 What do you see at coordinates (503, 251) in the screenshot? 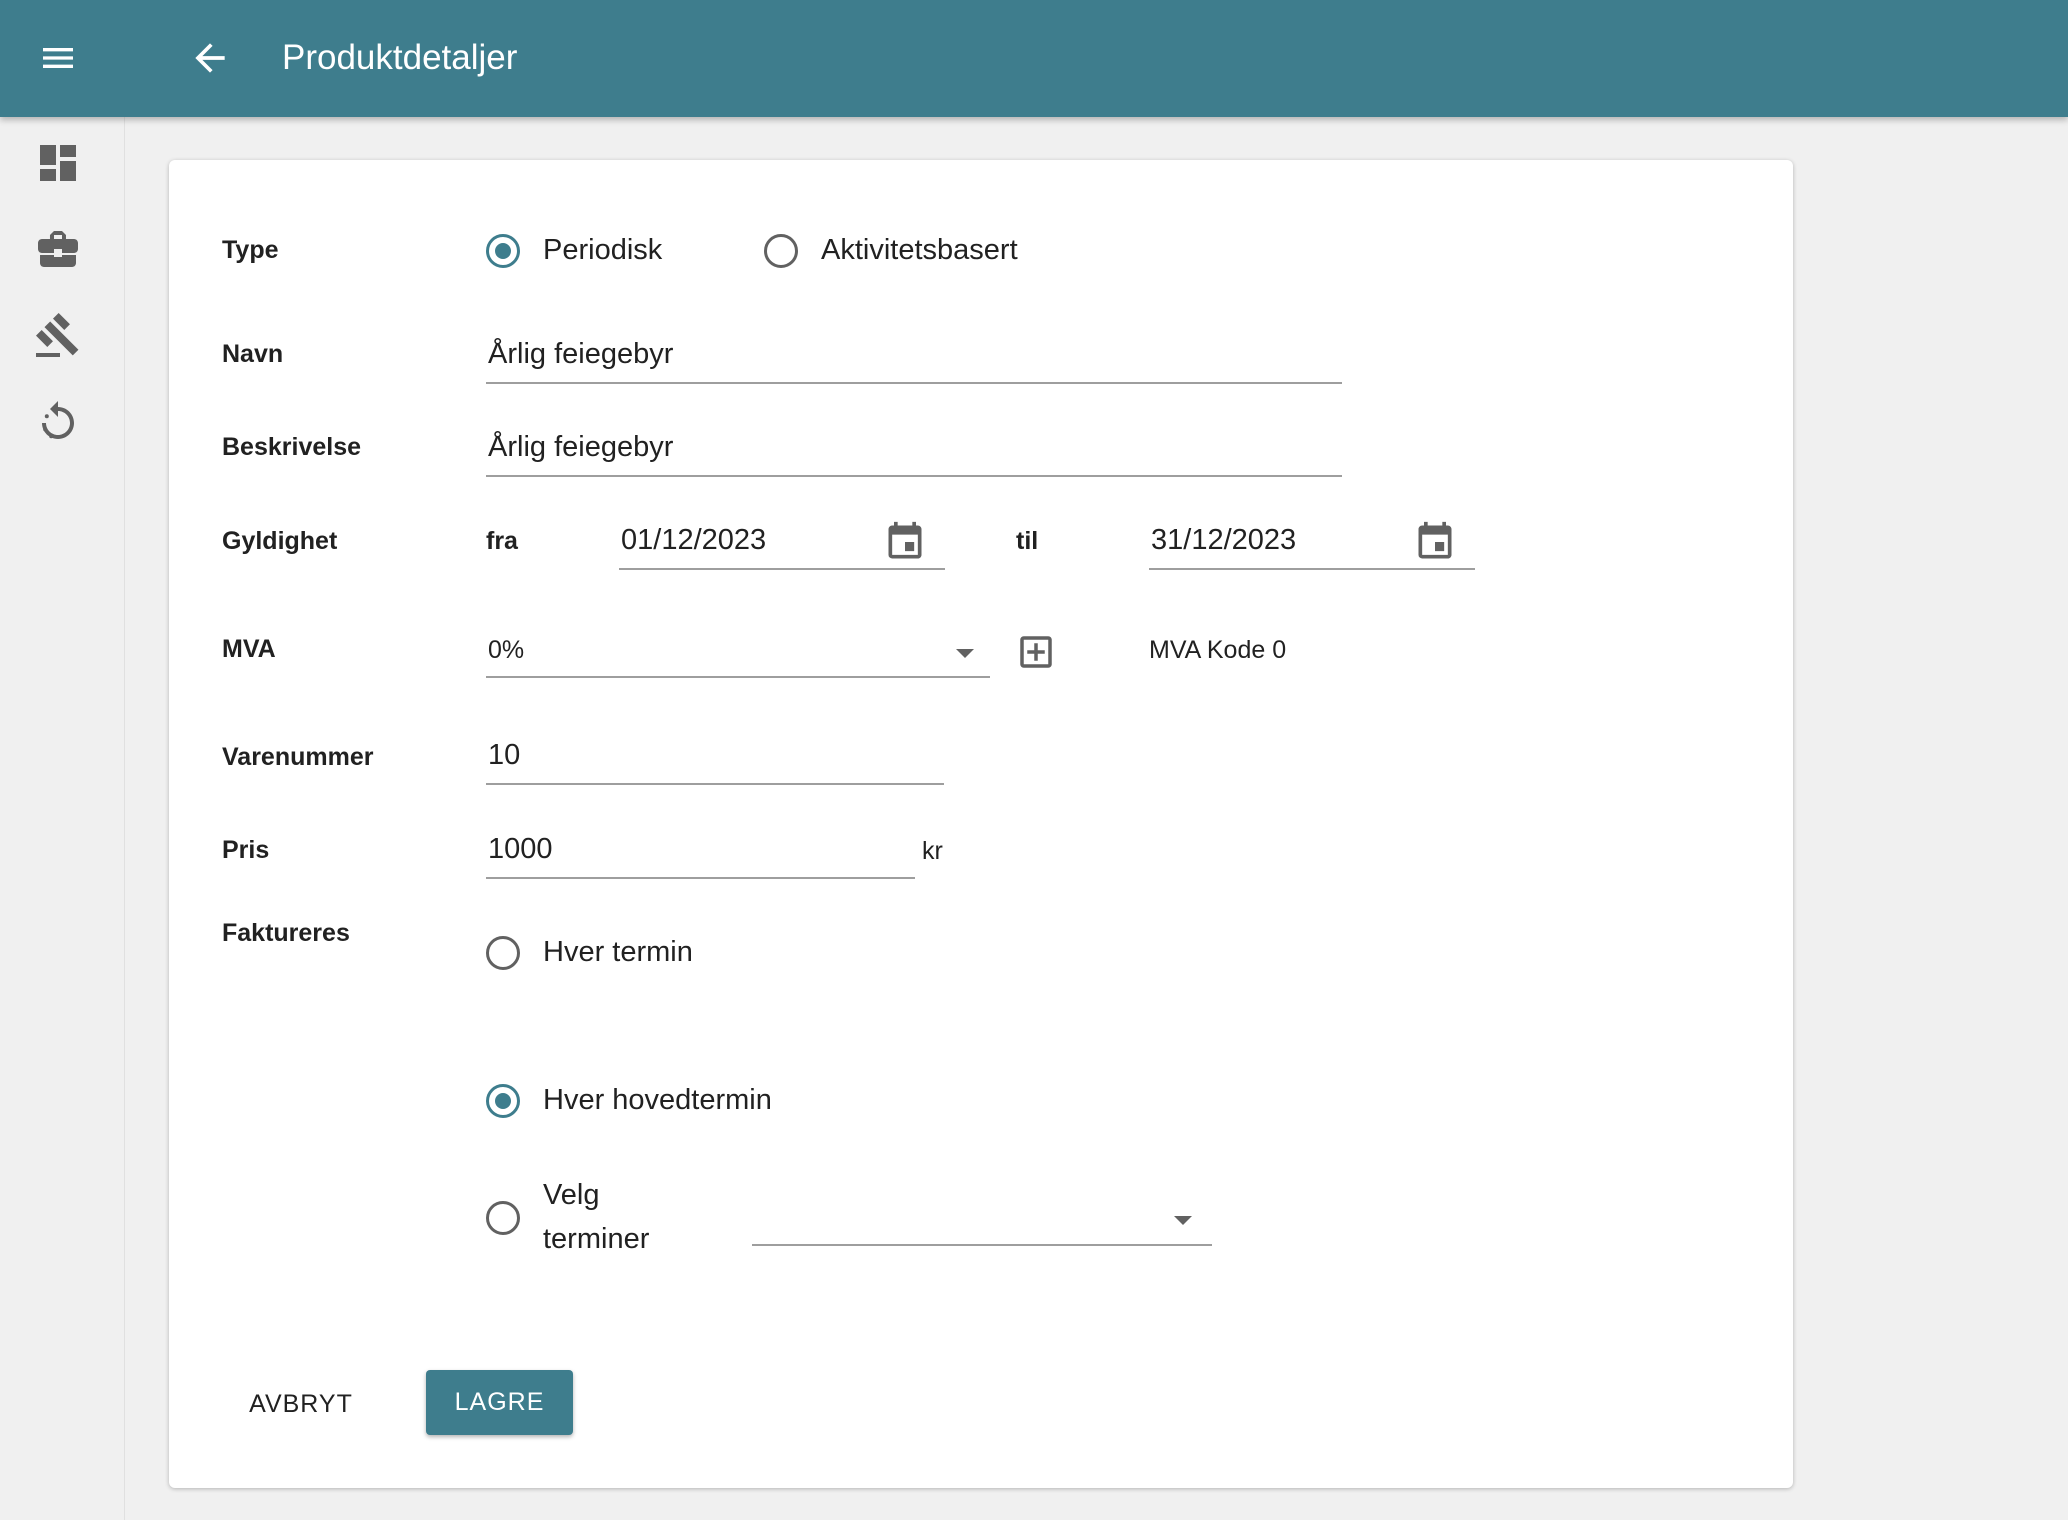
I see `radio-periodisk` at bounding box center [503, 251].